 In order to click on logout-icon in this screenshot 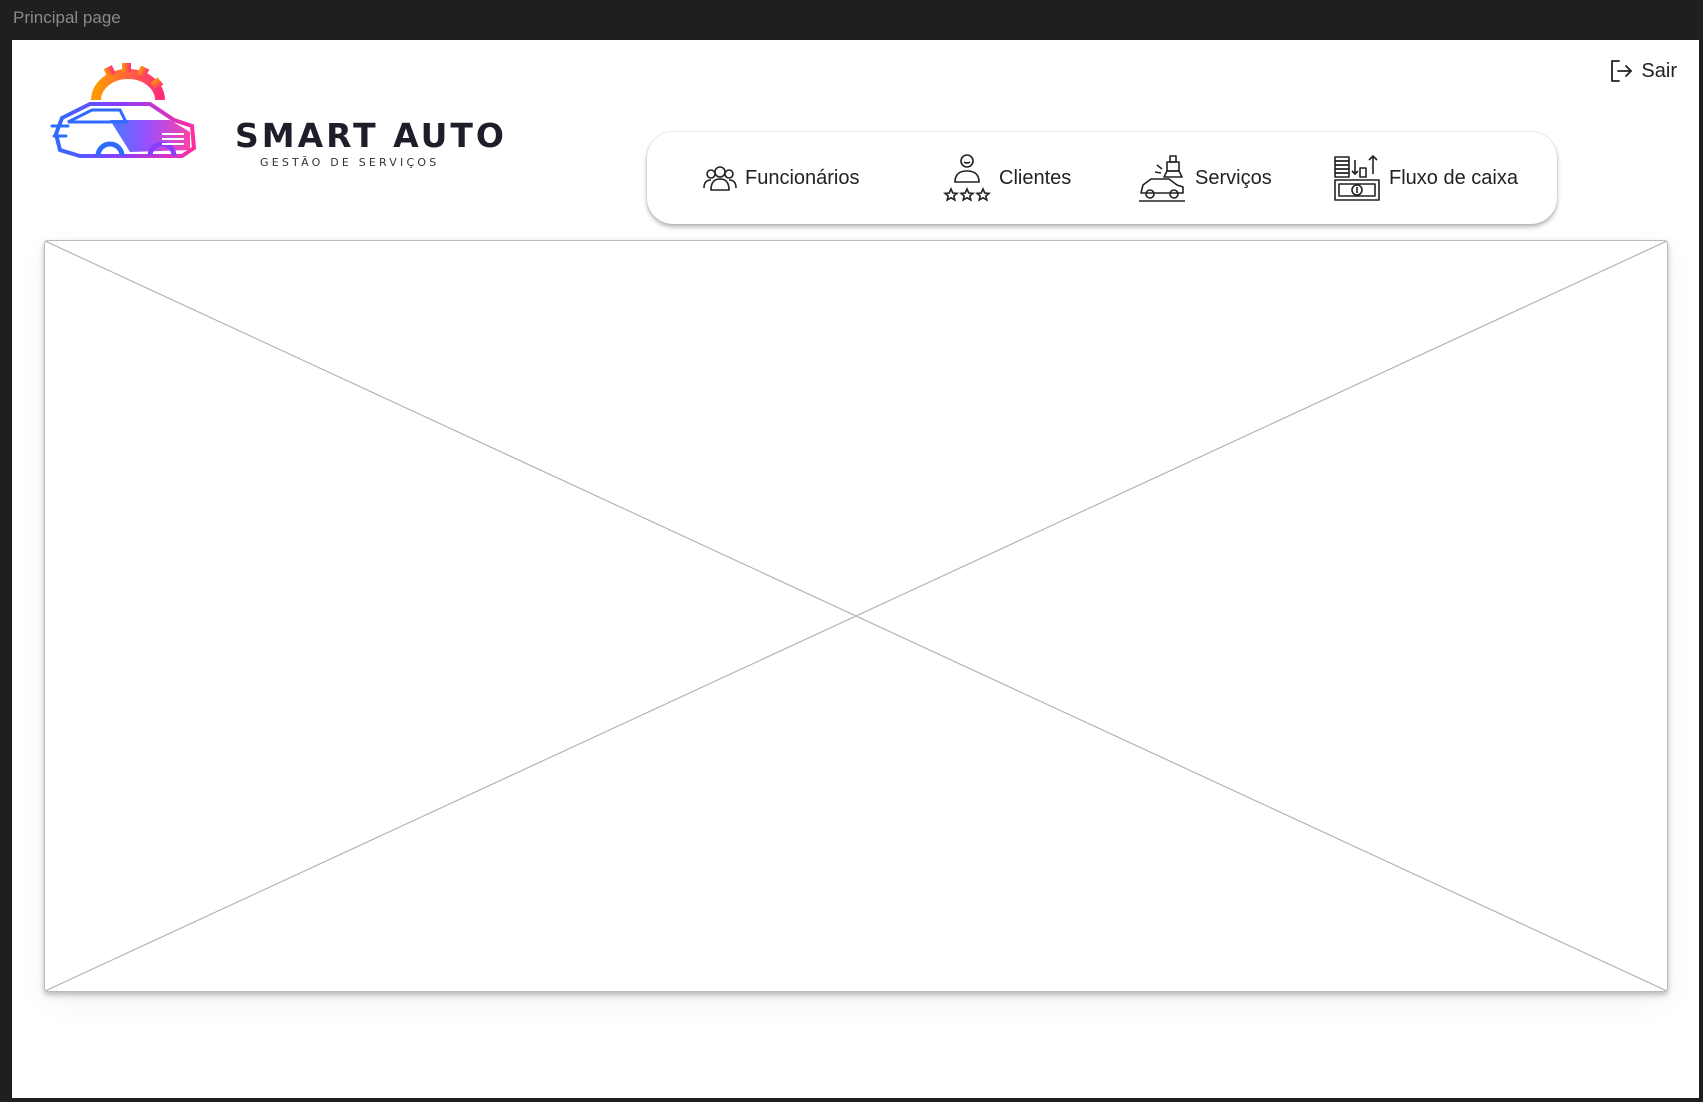, I will do `click(1622, 71)`.